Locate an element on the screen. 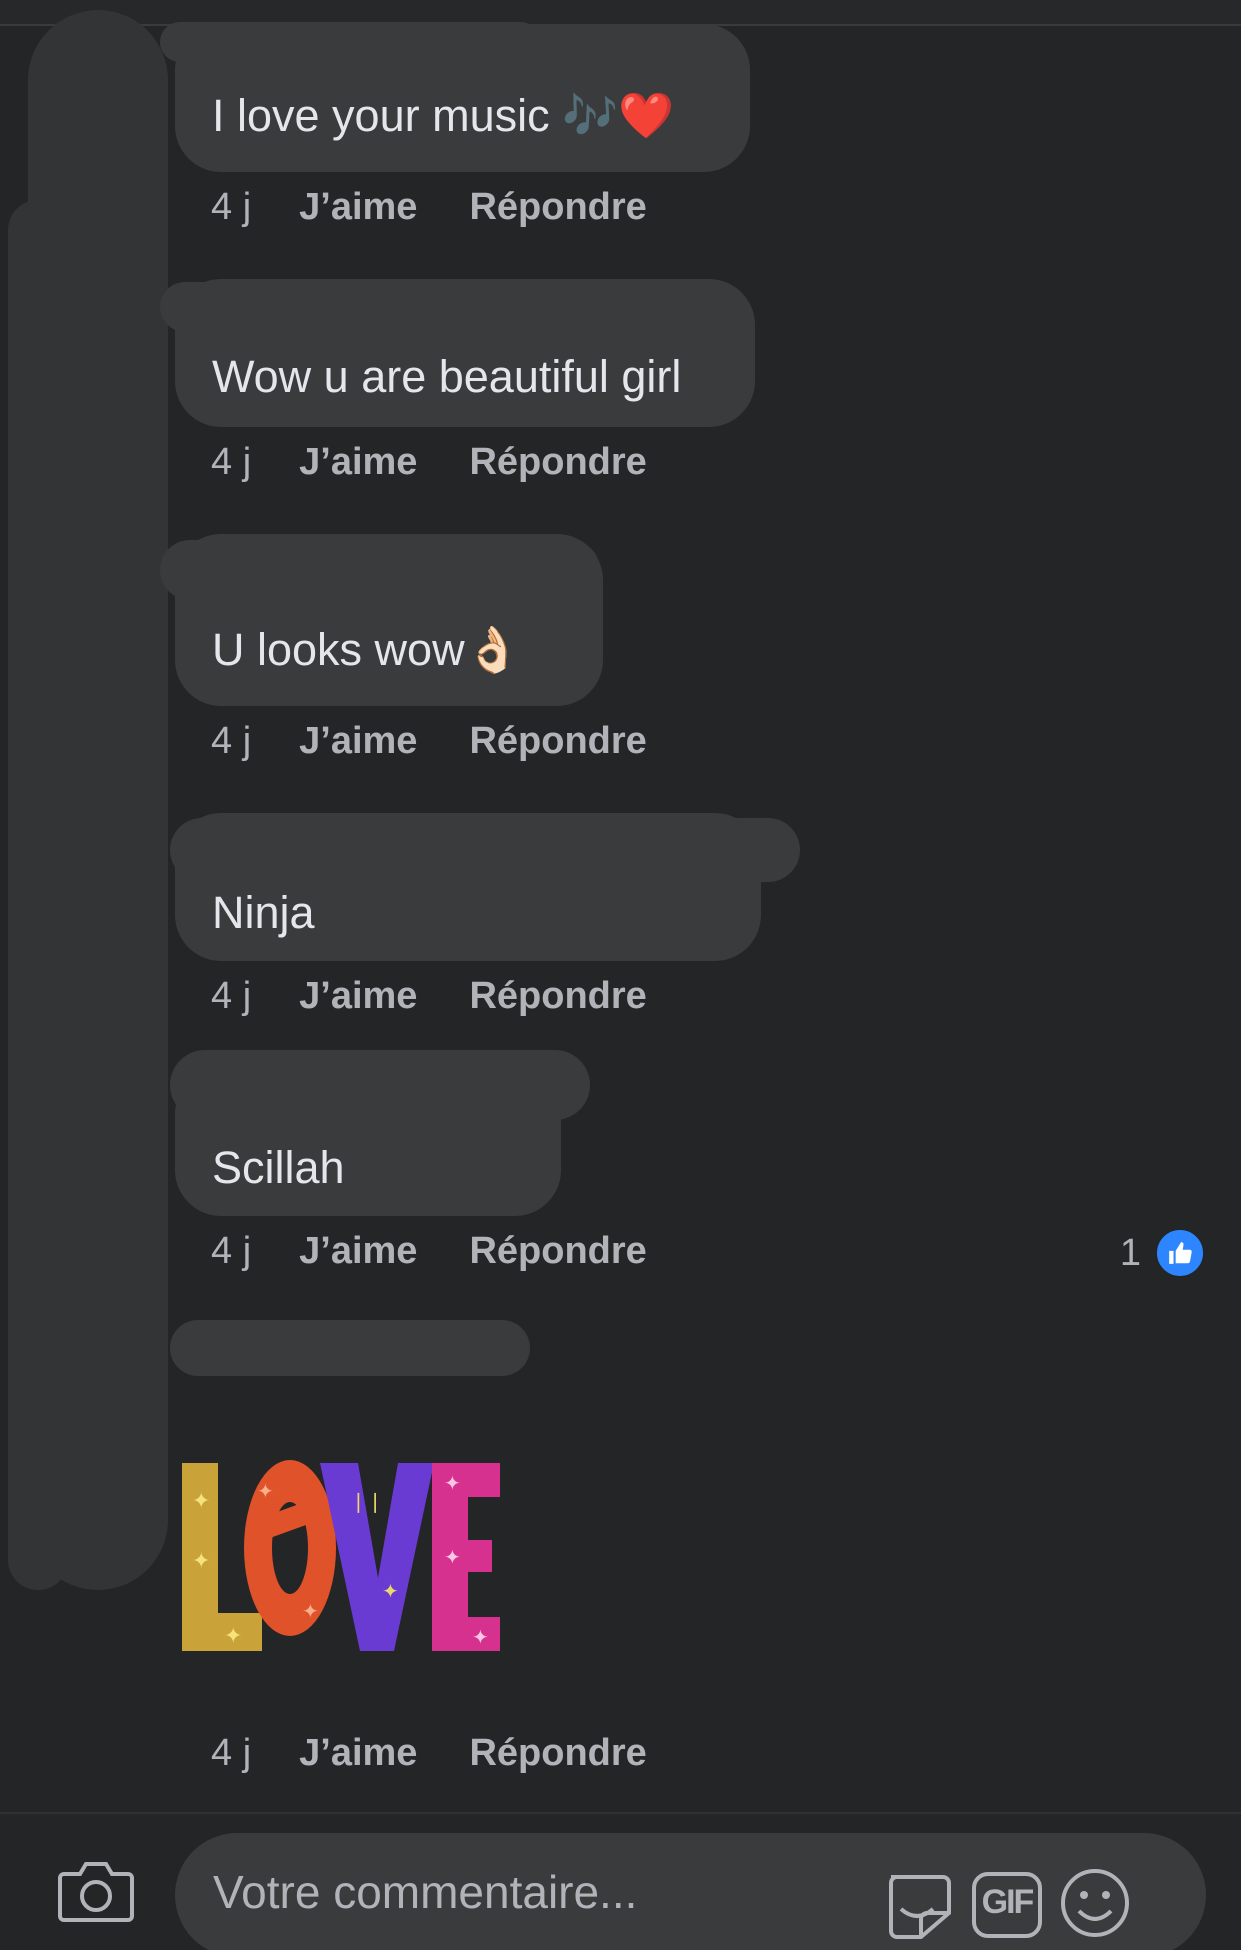 This screenshot has height=1950, width=1241. comment-field: GIF is located at coordinates (690, 1891).